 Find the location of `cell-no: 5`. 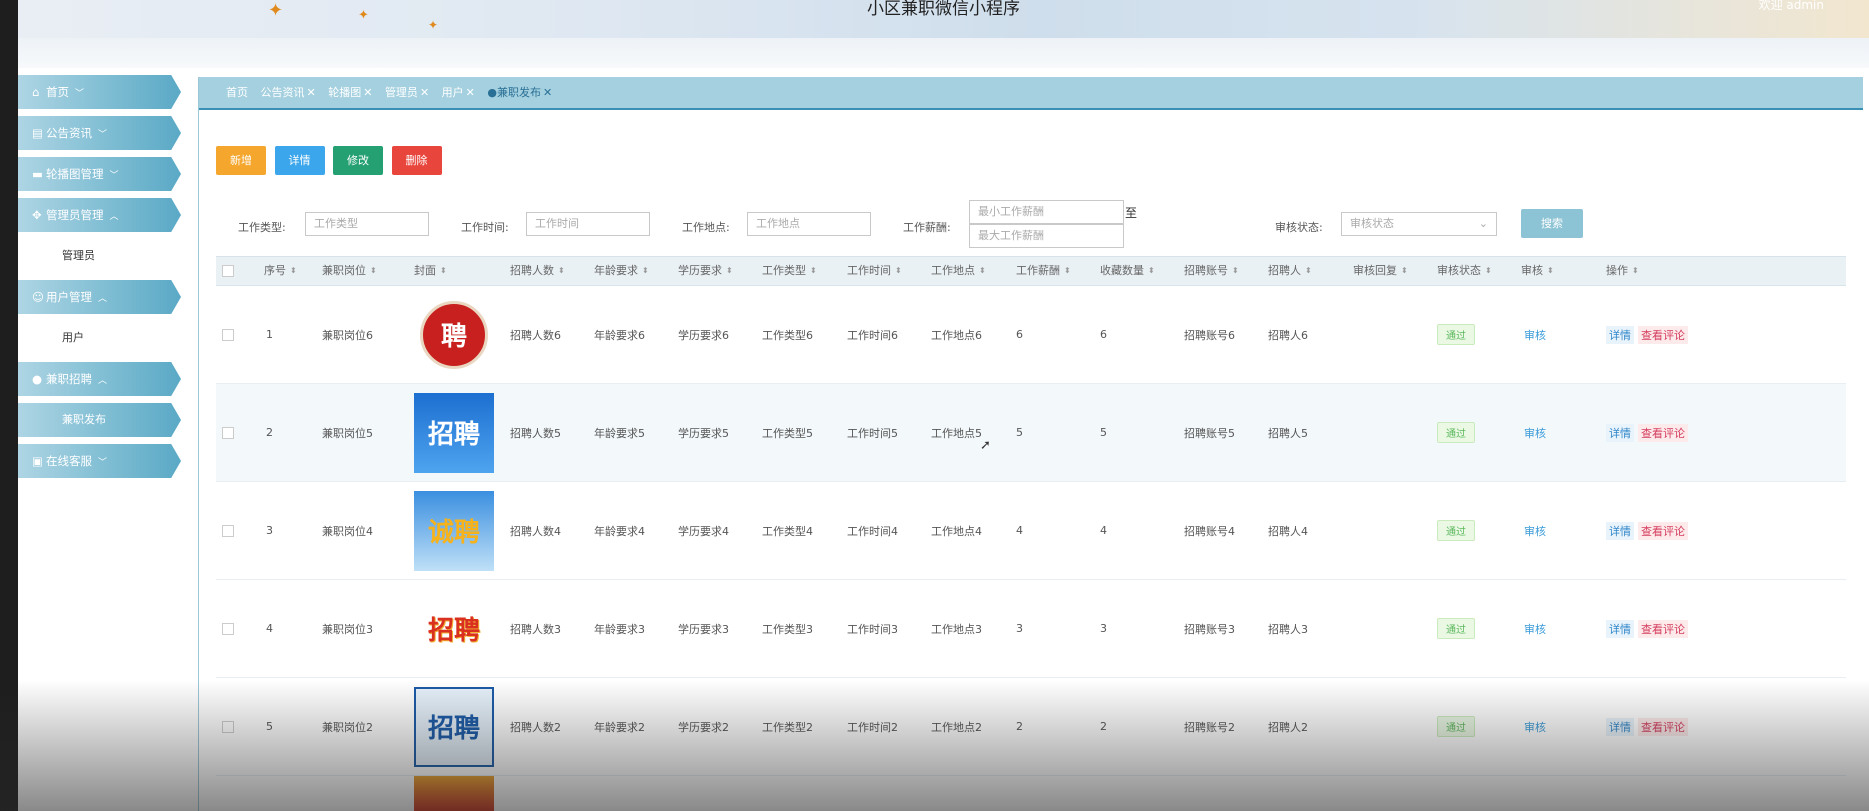

cell-no: 5 is located at coordinates (269, 726).